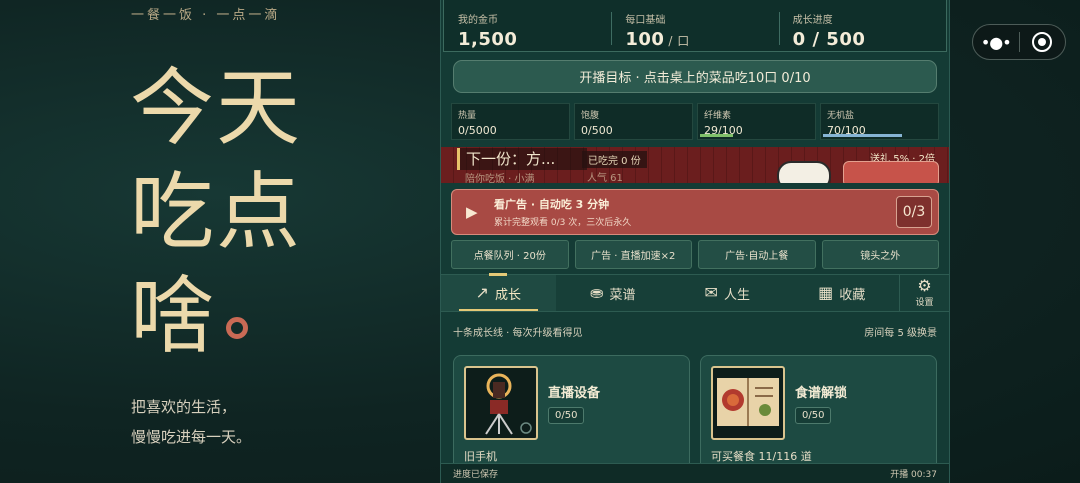 The width and height of the screenshot is (1080, 483). I want to click on growth-note: 十条成长线 · 每次升级看得见, so click(518, 333).